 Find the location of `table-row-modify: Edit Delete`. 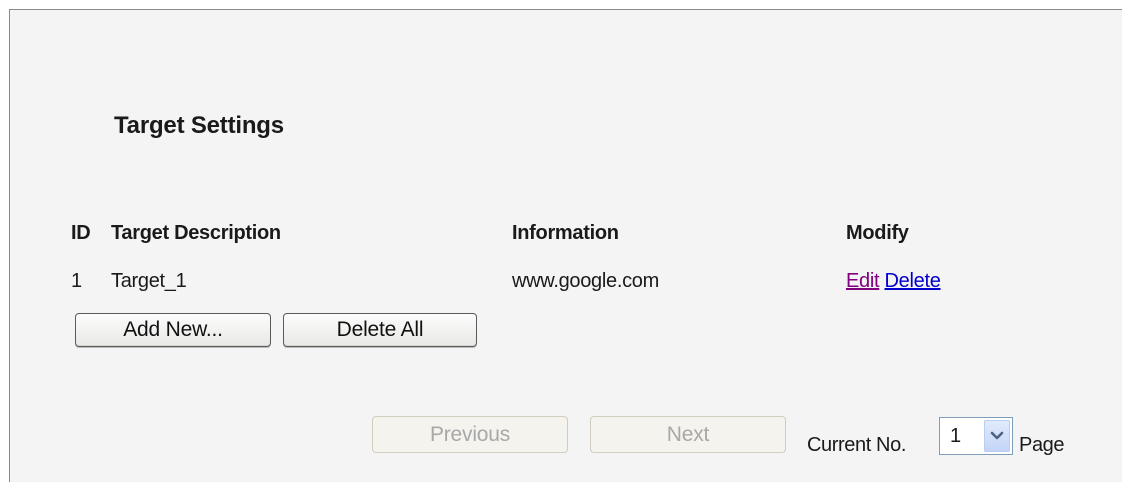

table-row-modify: Edit Delete is located at coordinates (893, 281).